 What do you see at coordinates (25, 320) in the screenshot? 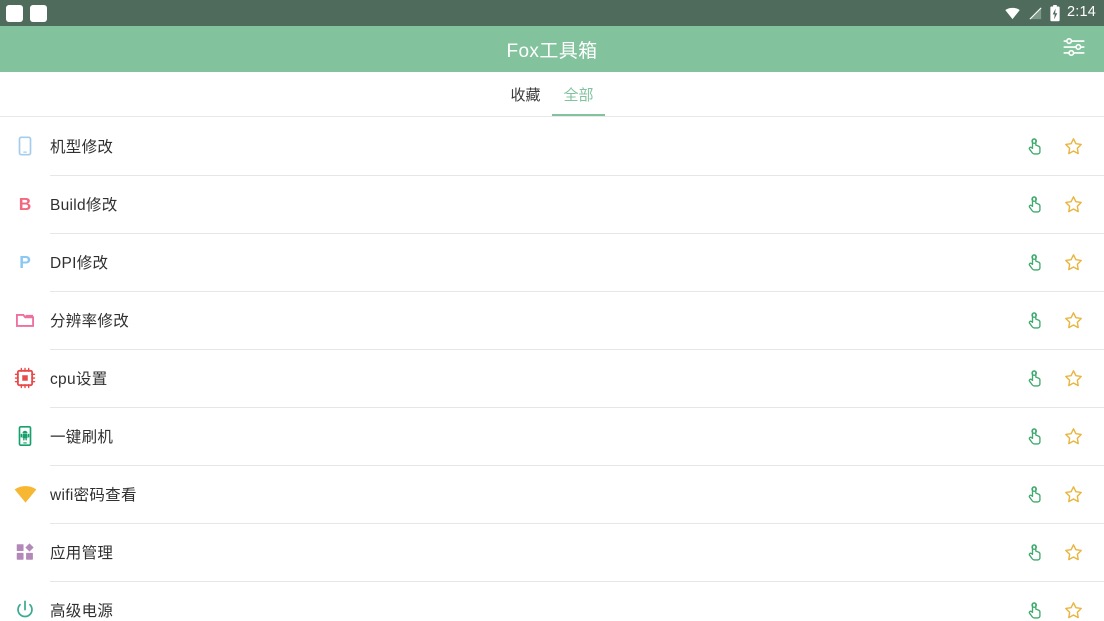
I see `folder-icon` at bounding box center [25, 320].